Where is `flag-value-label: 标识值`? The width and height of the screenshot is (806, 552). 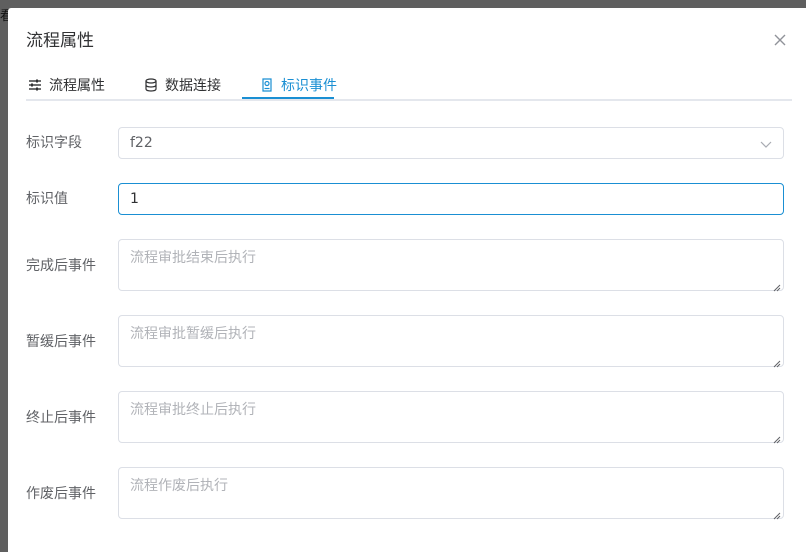
flag-value-label: 标识值 is located at coordinates (47, 199).